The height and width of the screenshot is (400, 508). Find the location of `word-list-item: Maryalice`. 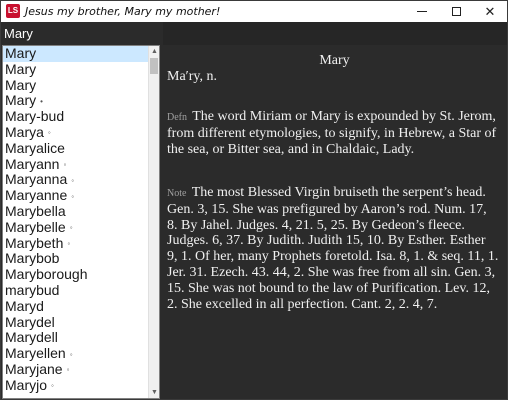

word-list-item: Maryalice is located at coordinates (75, 148).